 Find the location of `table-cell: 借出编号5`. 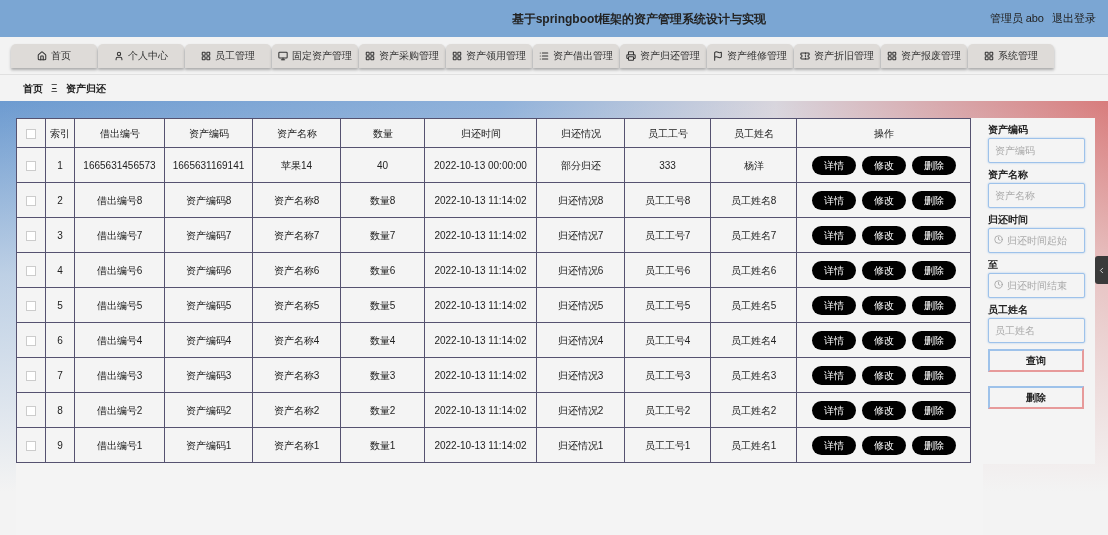

table-cell: 借出编号5 is located at coordinates (119, 305).